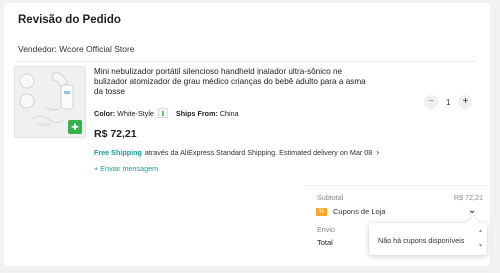 The height and width of the screenshot is (273, 500). What do you see at coordinates (50, 102) in the screenshot?
I see `product-image: ✚` at bounding box center [50, 102].